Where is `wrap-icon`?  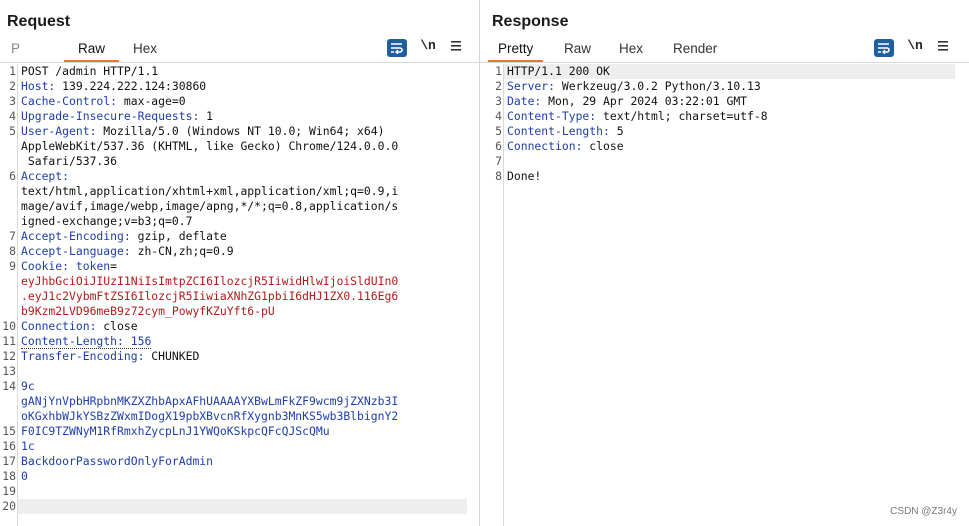
wrap-icon is located at coordinates (397, 48).